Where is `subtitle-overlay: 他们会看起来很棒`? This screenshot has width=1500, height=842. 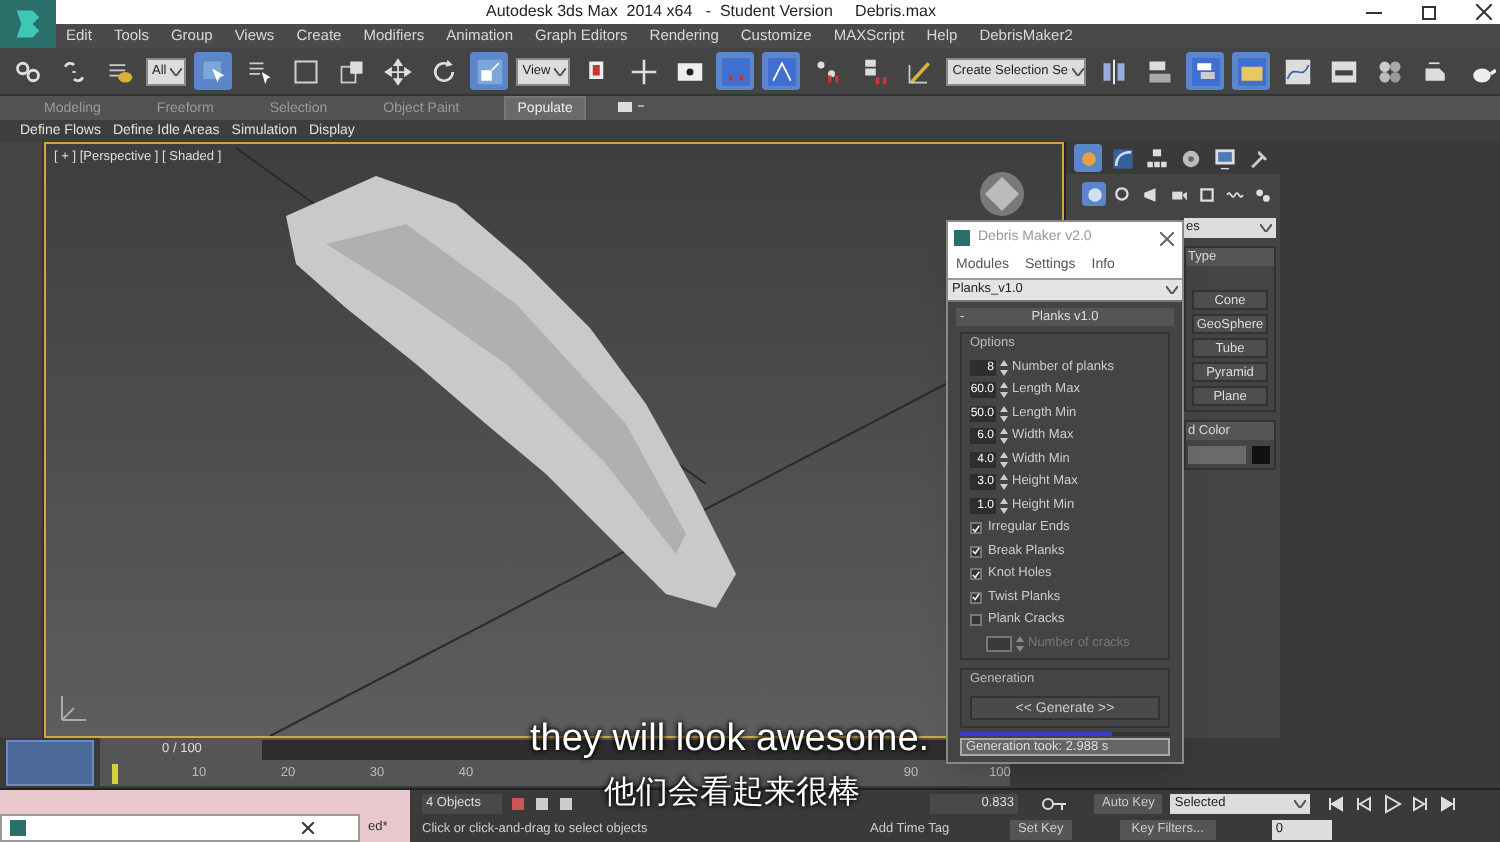
subtitle-overlay: 他们会看起来很棒 is located at coordinates (732, 792).